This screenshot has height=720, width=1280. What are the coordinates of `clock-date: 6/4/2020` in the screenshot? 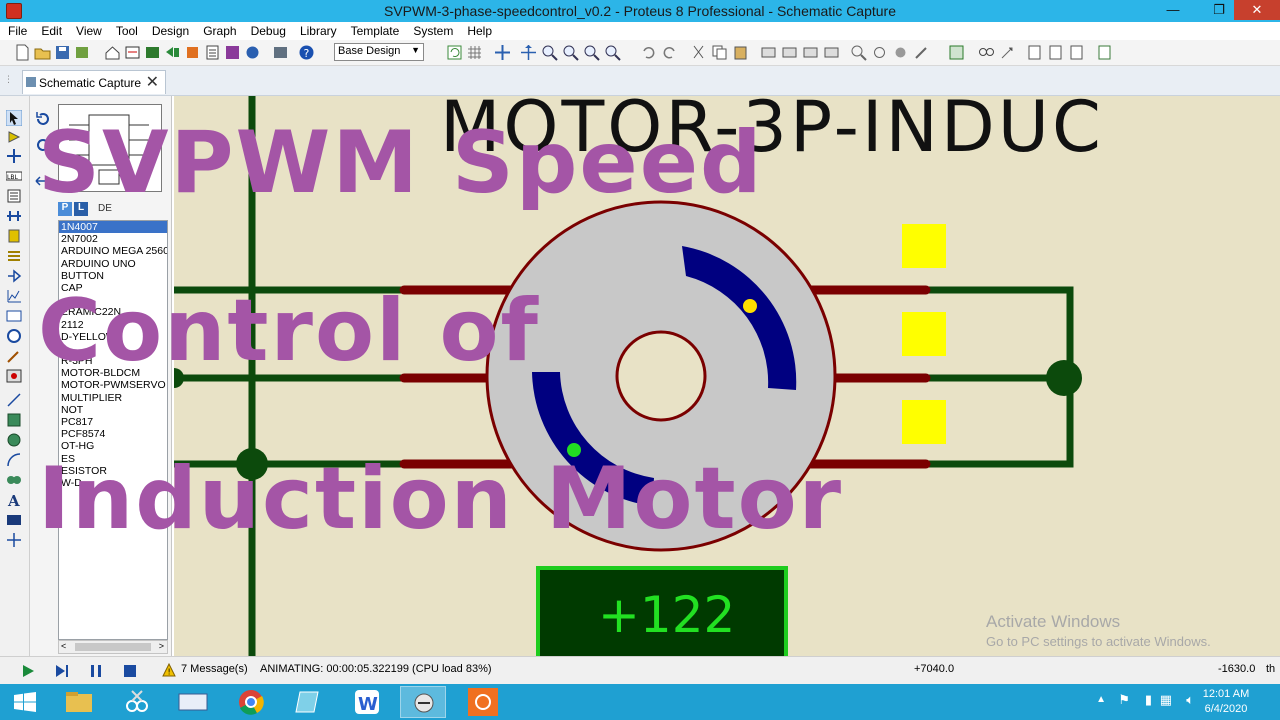 It's located at (1226, 709).